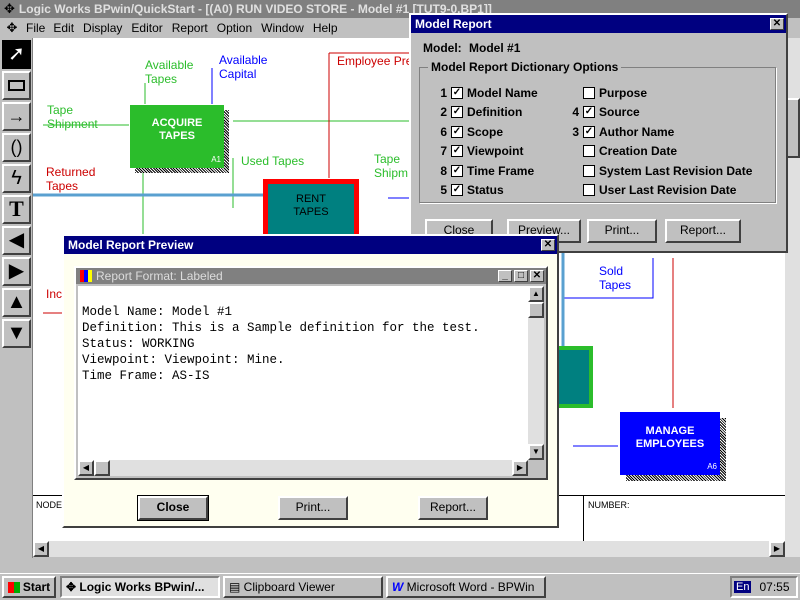 The height and width of the screenshot is (600, 800). Describe the element at coordinates (325, 28) in the screenshot. I see `menu-help: Help` at that location.